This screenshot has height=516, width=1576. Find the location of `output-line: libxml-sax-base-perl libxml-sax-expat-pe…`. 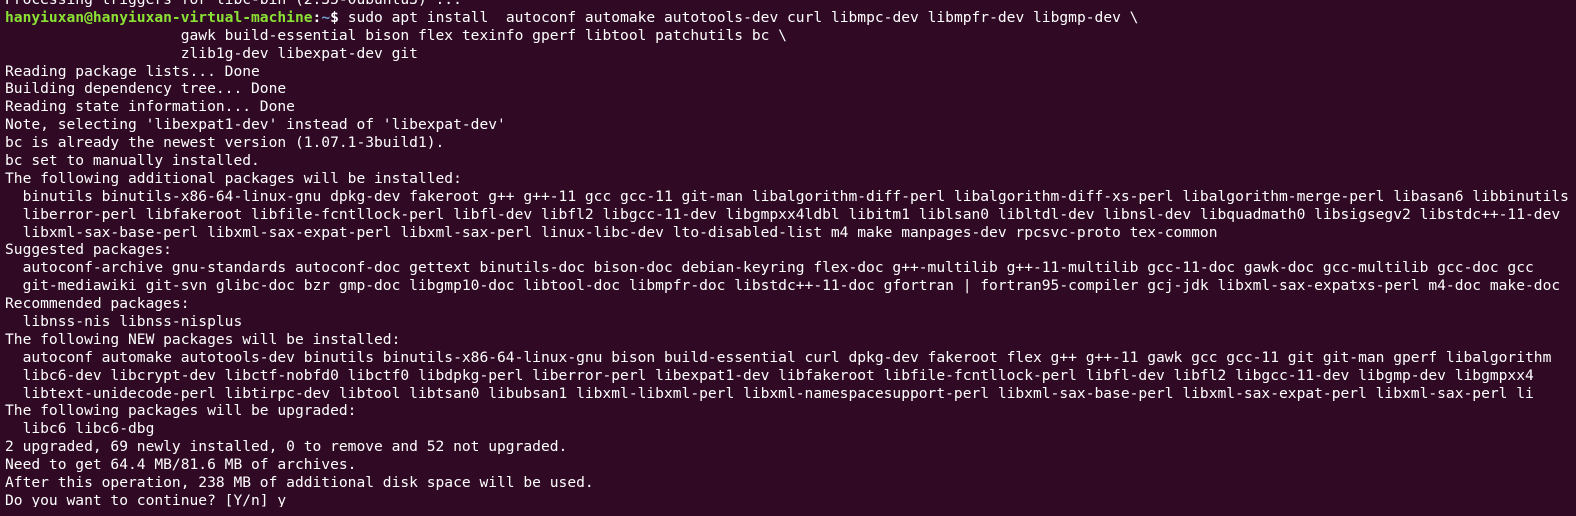

output-line: libxml-sax-base-perl libxml-sax-expat-pe… is located at coordinates (611, 232).